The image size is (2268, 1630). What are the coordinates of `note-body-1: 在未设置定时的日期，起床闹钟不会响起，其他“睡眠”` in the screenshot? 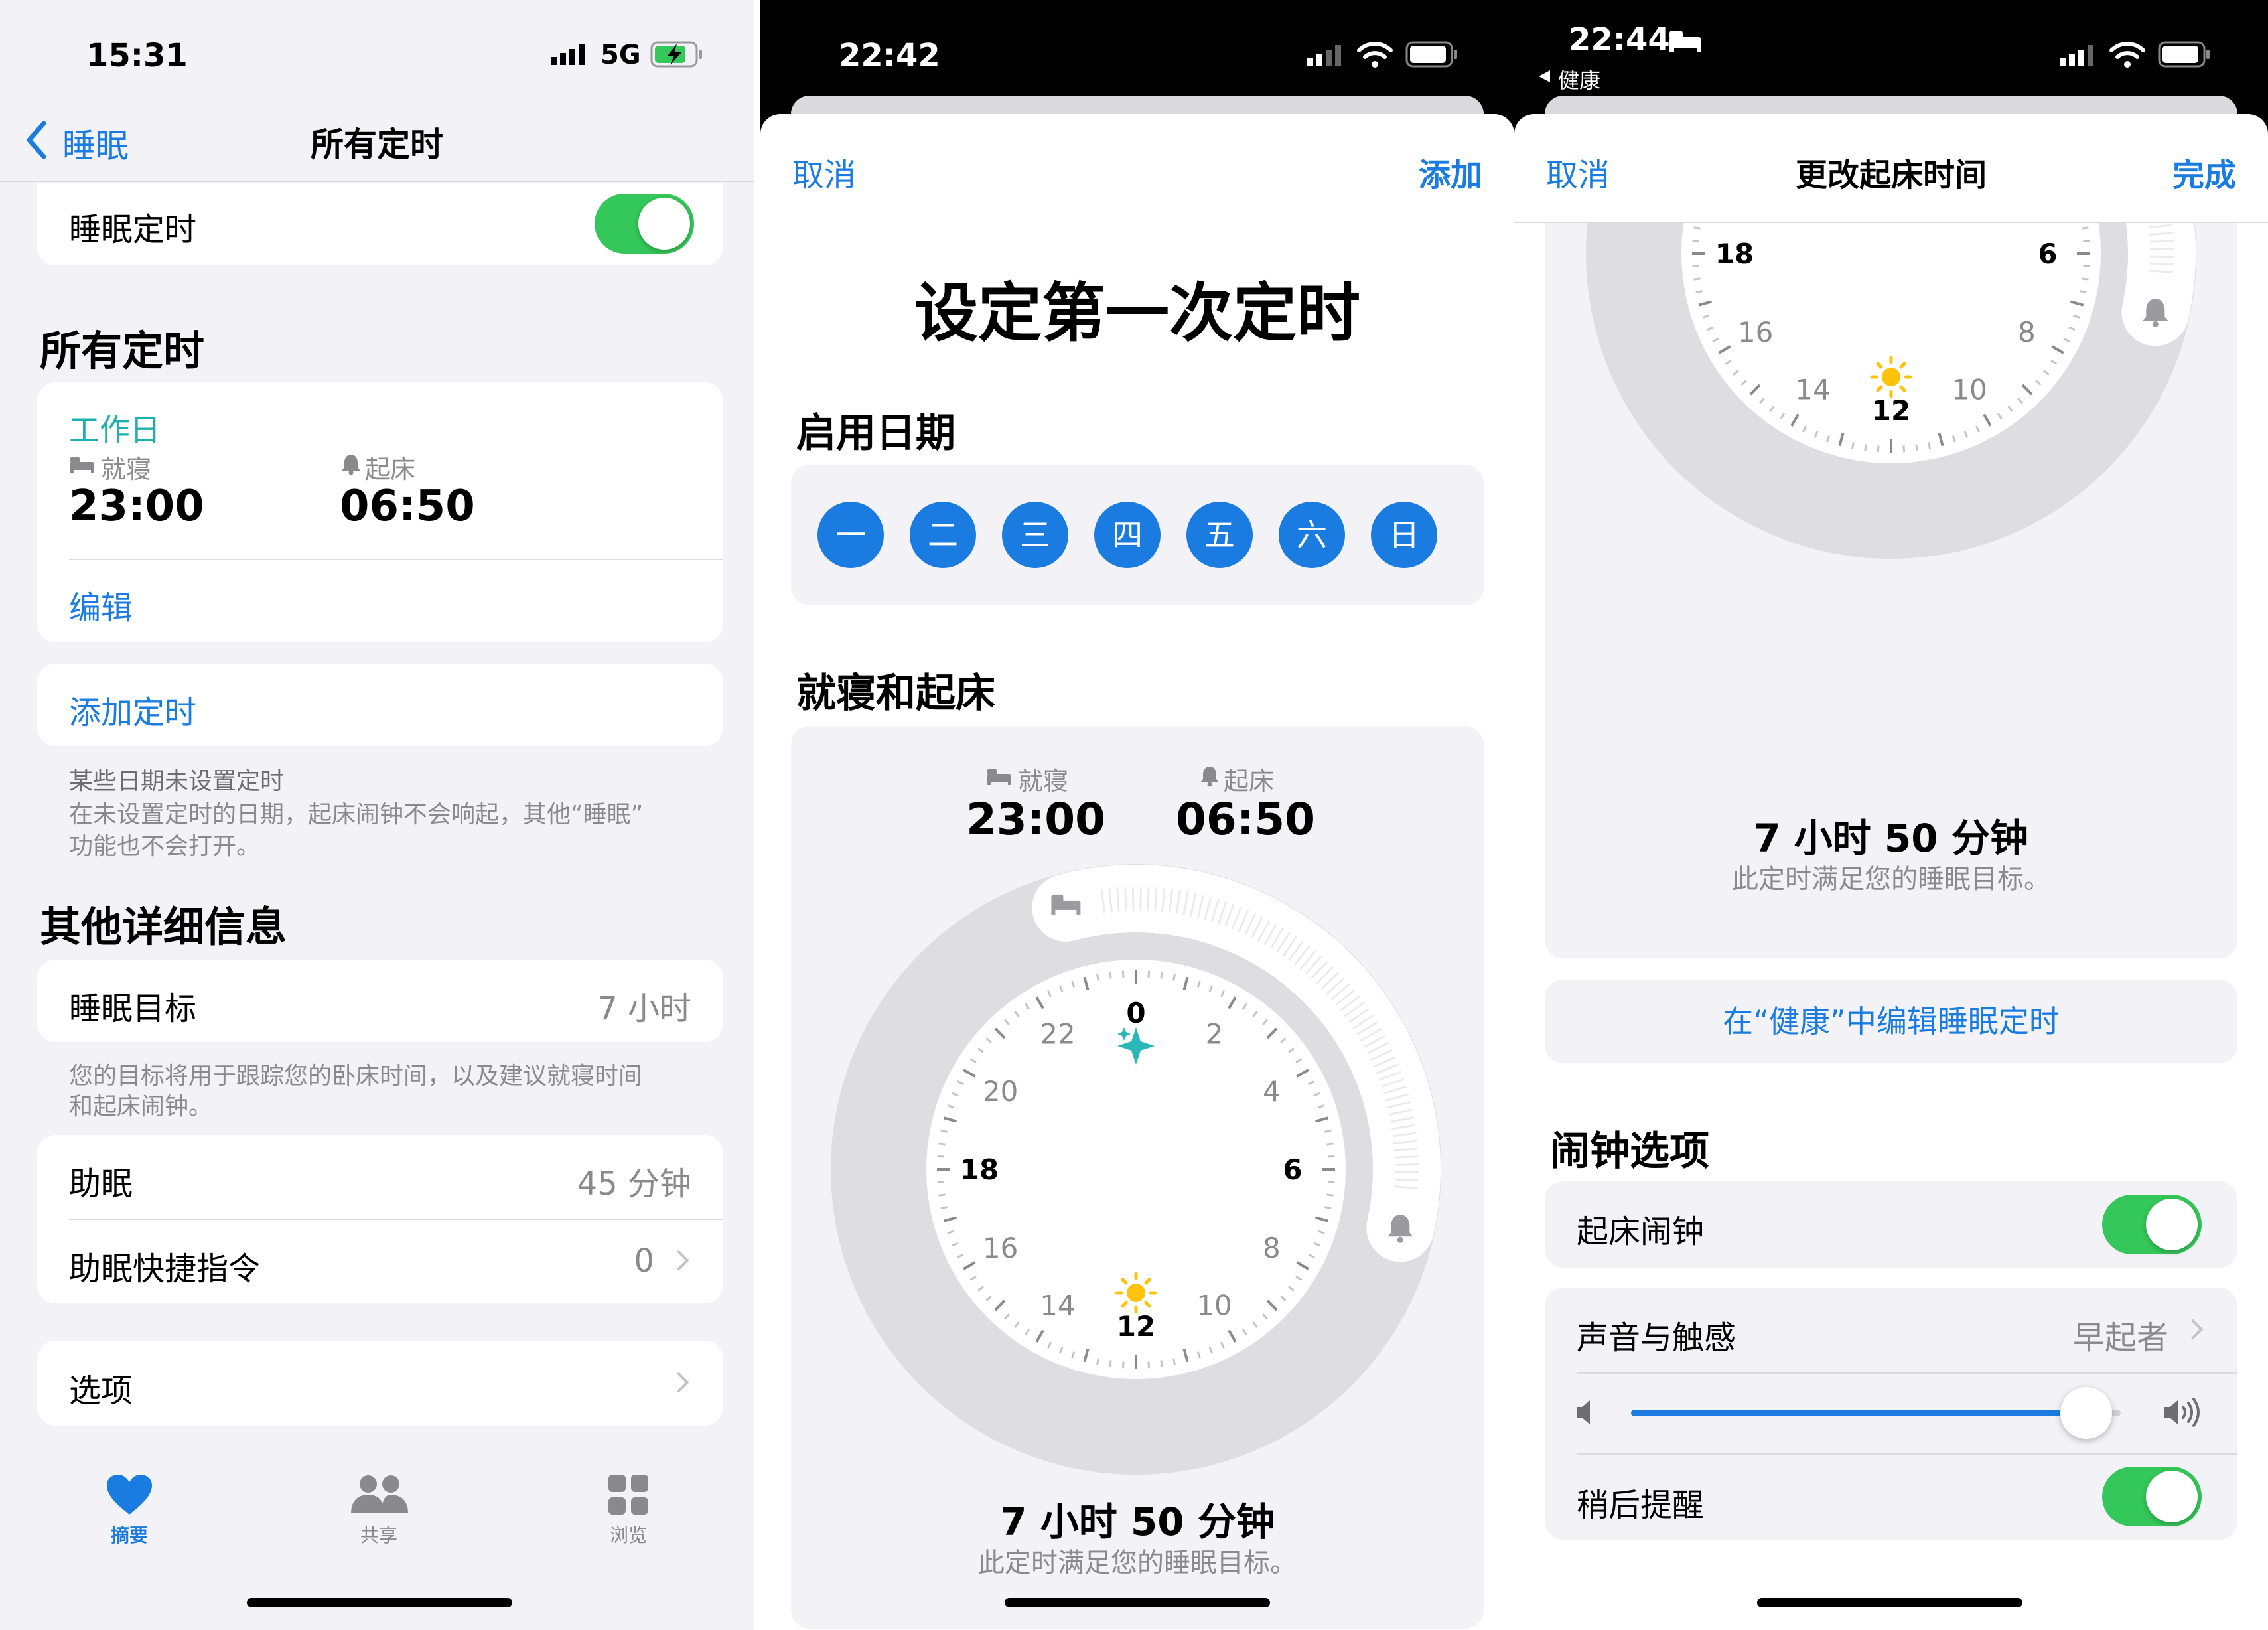 It's located at (356, 814).